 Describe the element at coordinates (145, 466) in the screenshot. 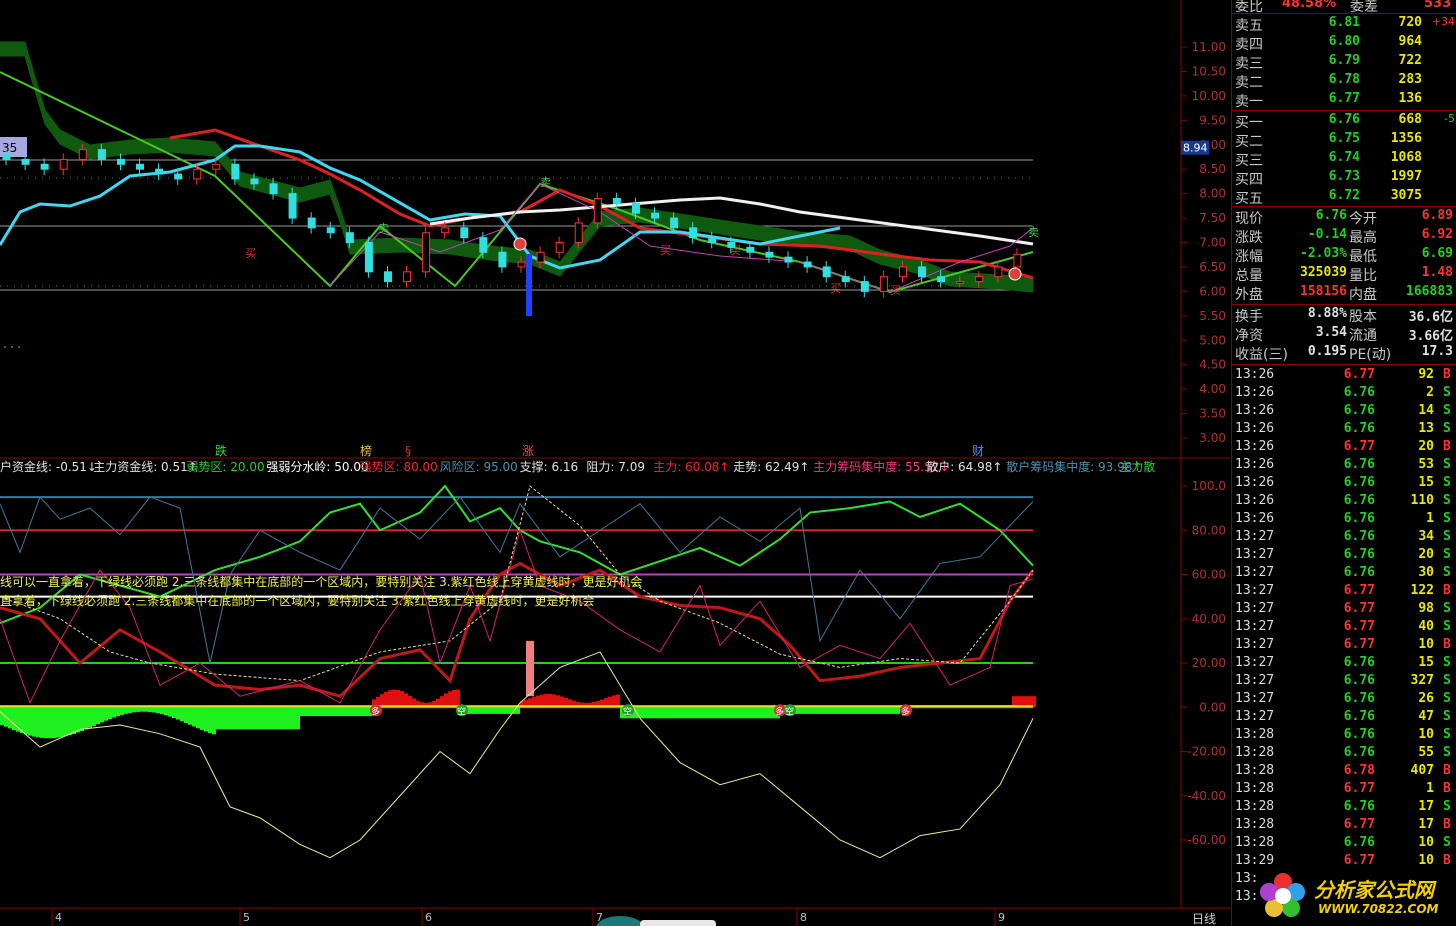

I see `legend-item: 主力资金线: 0.51↑` at that location.